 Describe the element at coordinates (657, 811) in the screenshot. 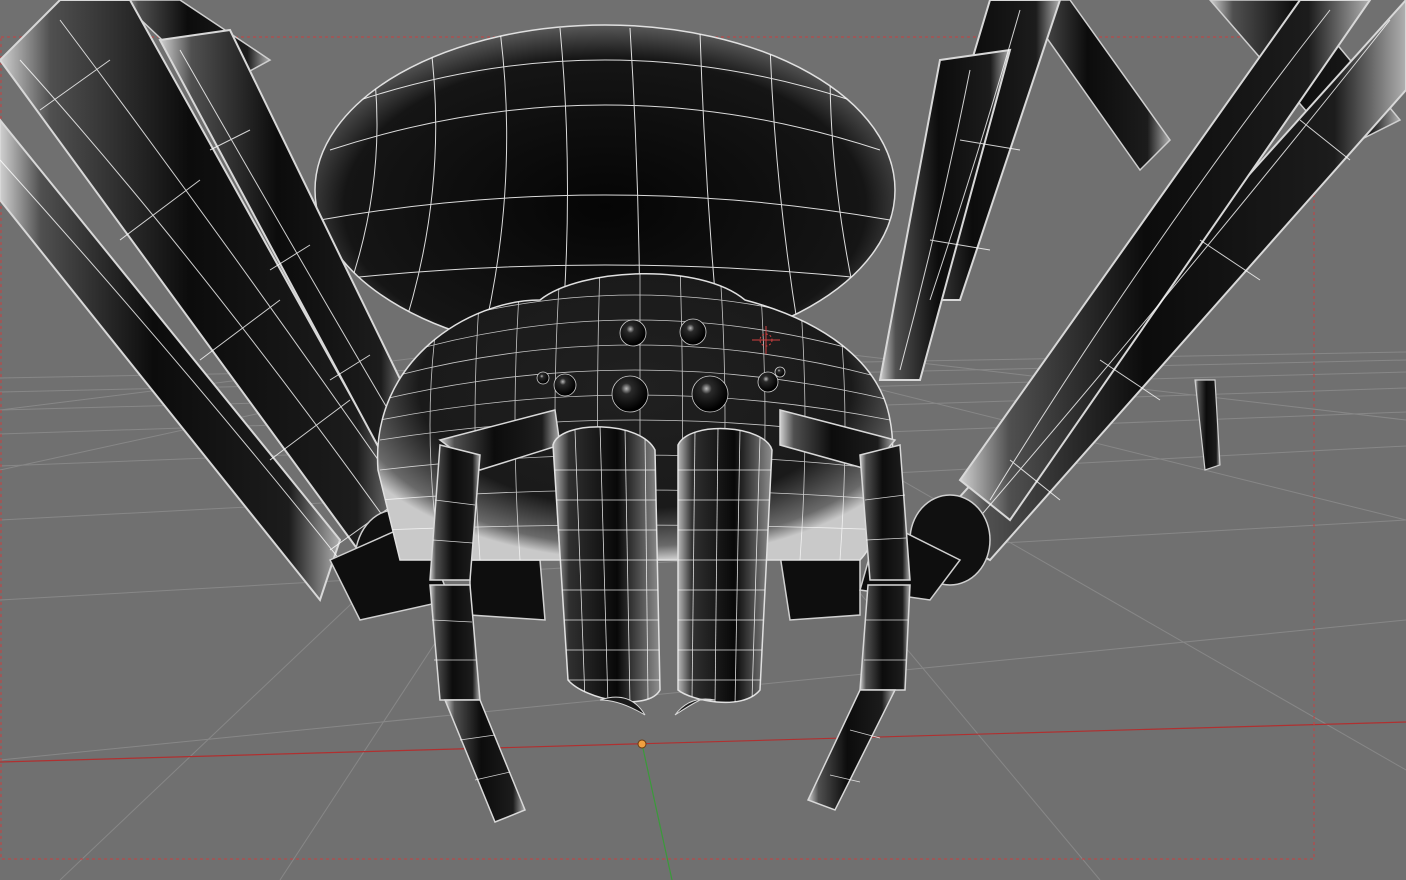

I see `y-axis-line` at that location.